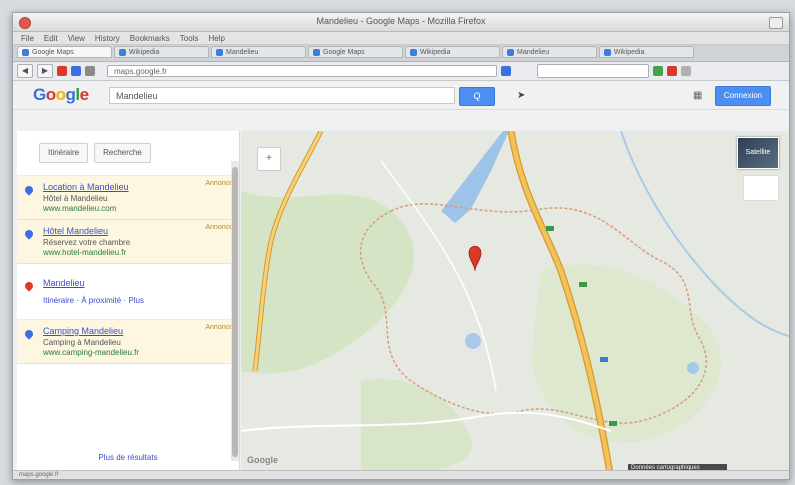 The image size is (795, 485). I want to click on result-link: www.camping-mandelieu.fr, so click(137, 352).